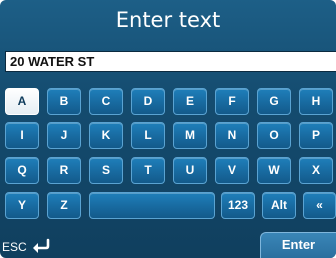  I want to click on key-v: V, so click(232, 170).